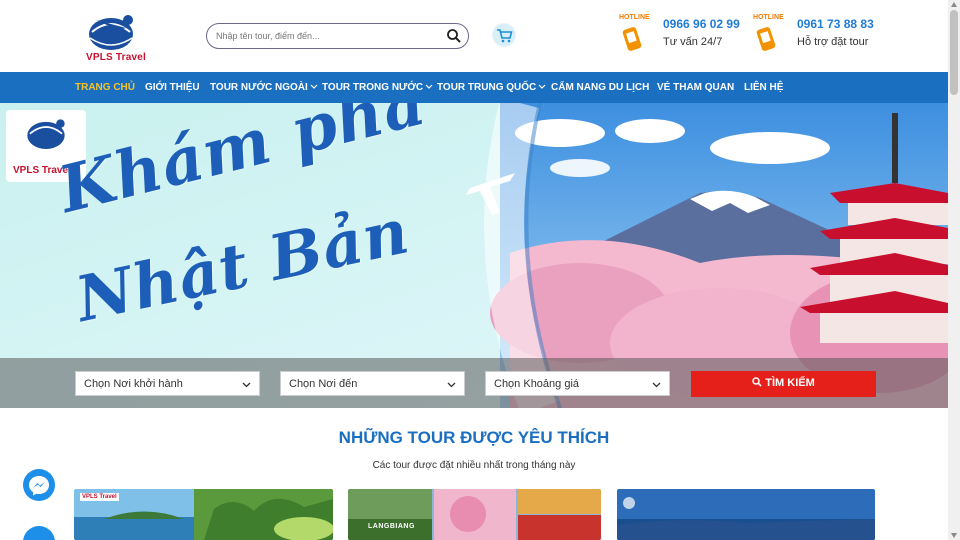 The width and height of the screenshot is (960, 540). I want to click on tour-card: LANGBIANG, so click(474, 514).